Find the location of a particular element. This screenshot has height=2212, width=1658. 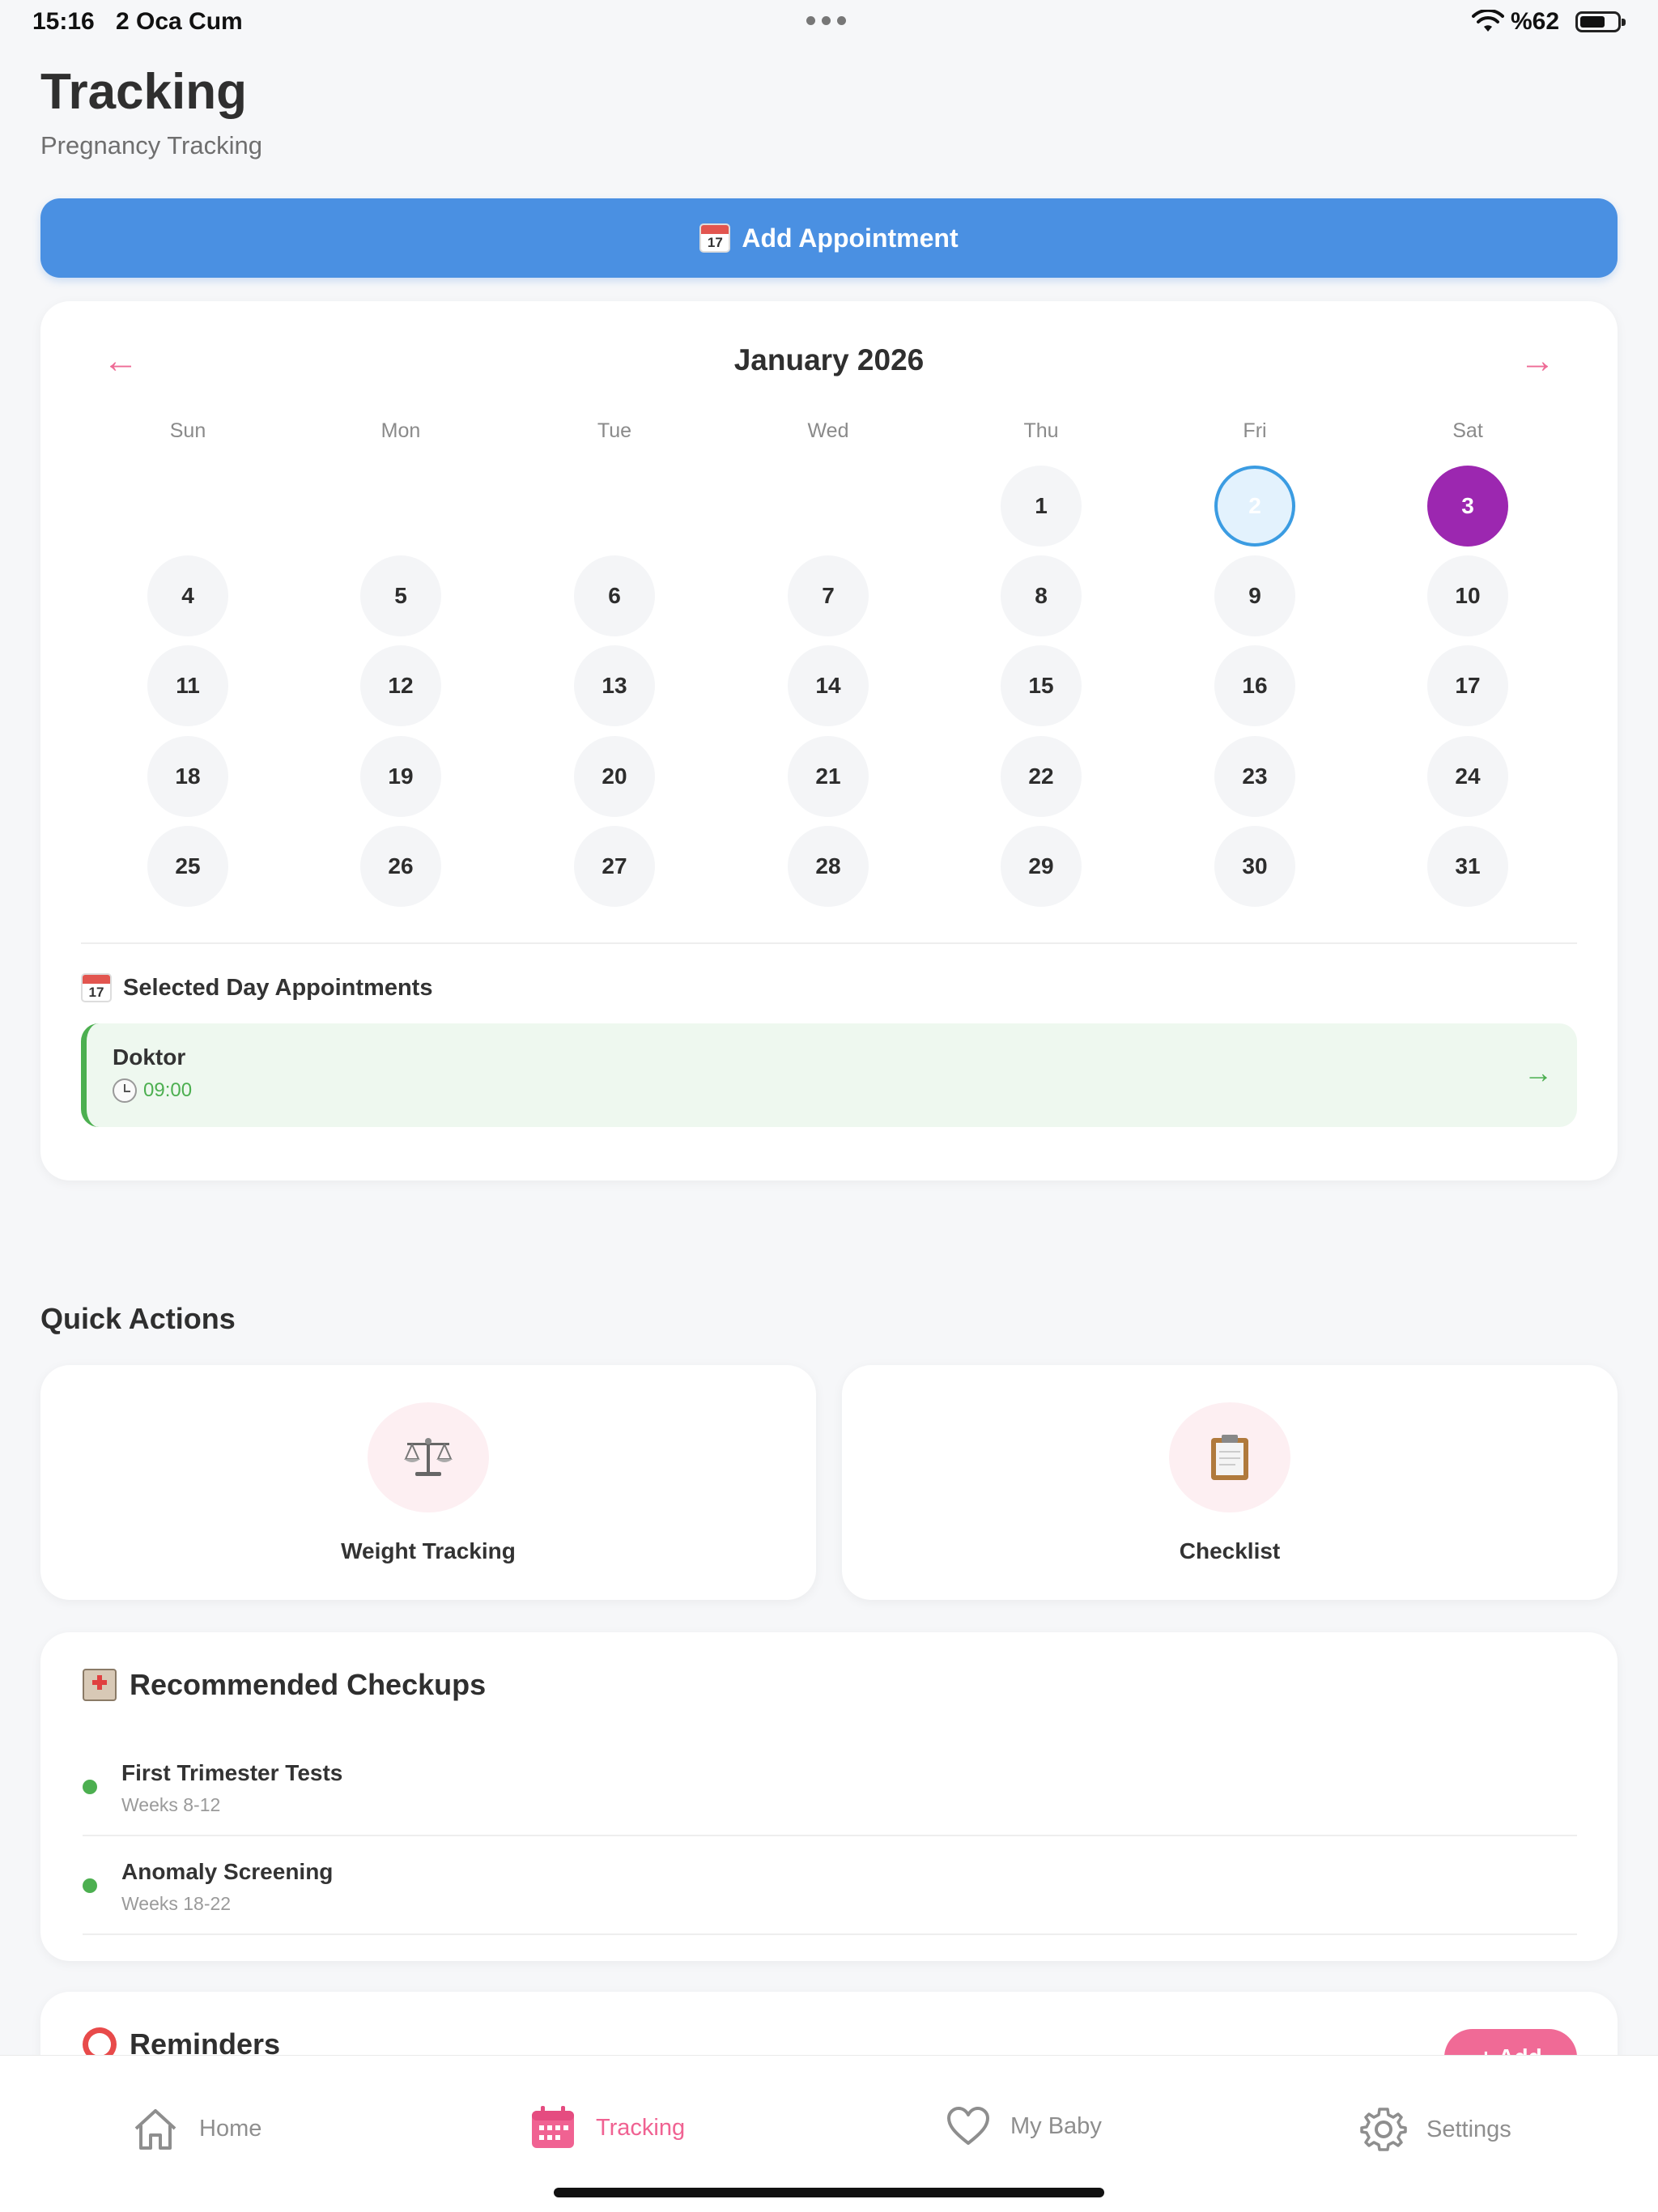

tab-settings: Settings is located at coordinates (1435, 2130).